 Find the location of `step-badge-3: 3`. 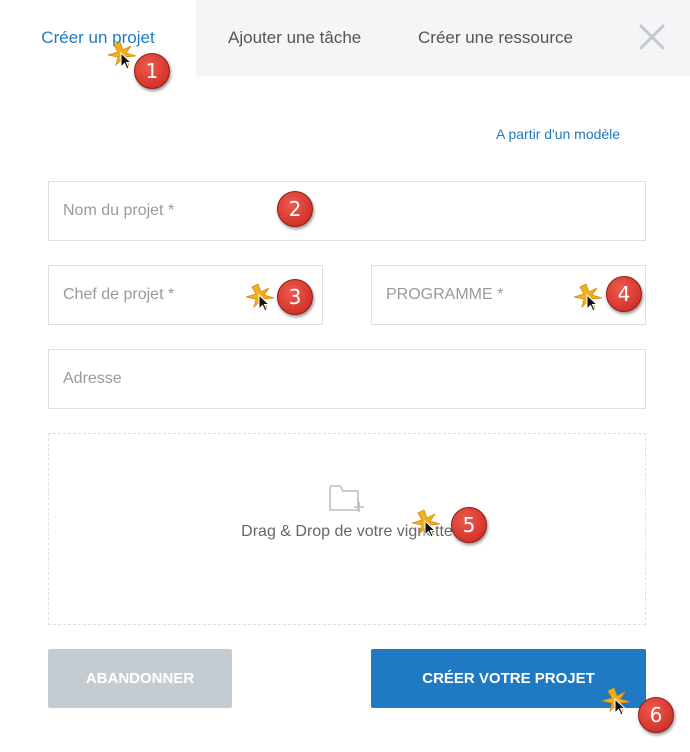

step-badge-3: 3 is located at coordinates (295, 297).